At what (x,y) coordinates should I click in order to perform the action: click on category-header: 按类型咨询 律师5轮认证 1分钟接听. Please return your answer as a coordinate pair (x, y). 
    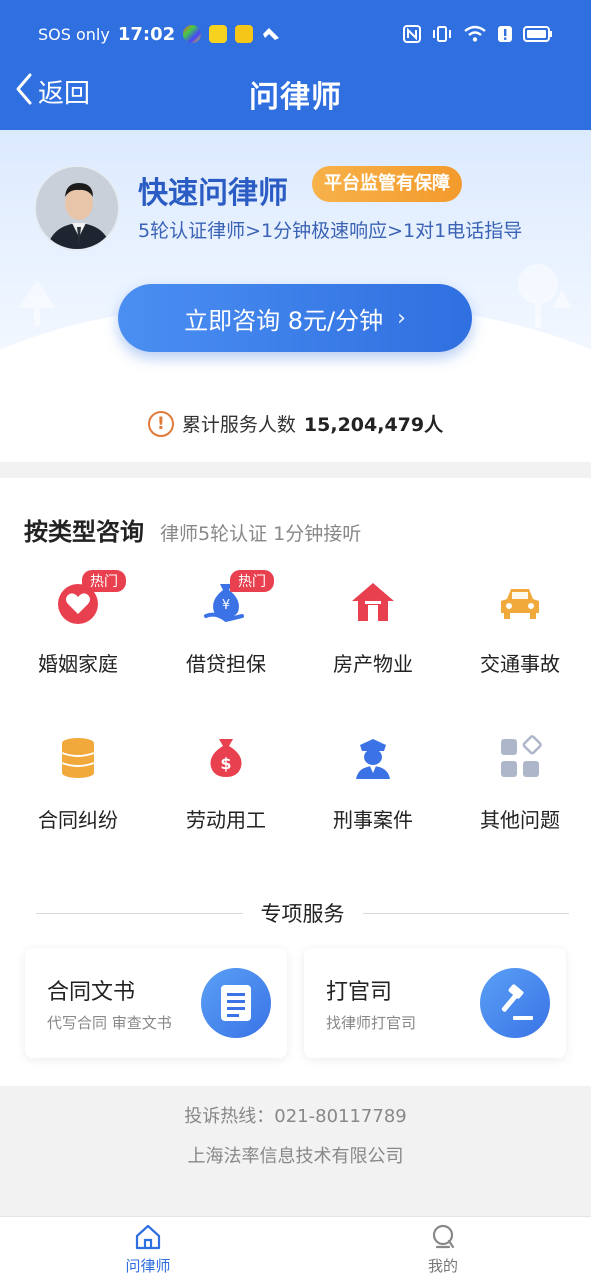
    Looking at the image, I should click on (192, 529).